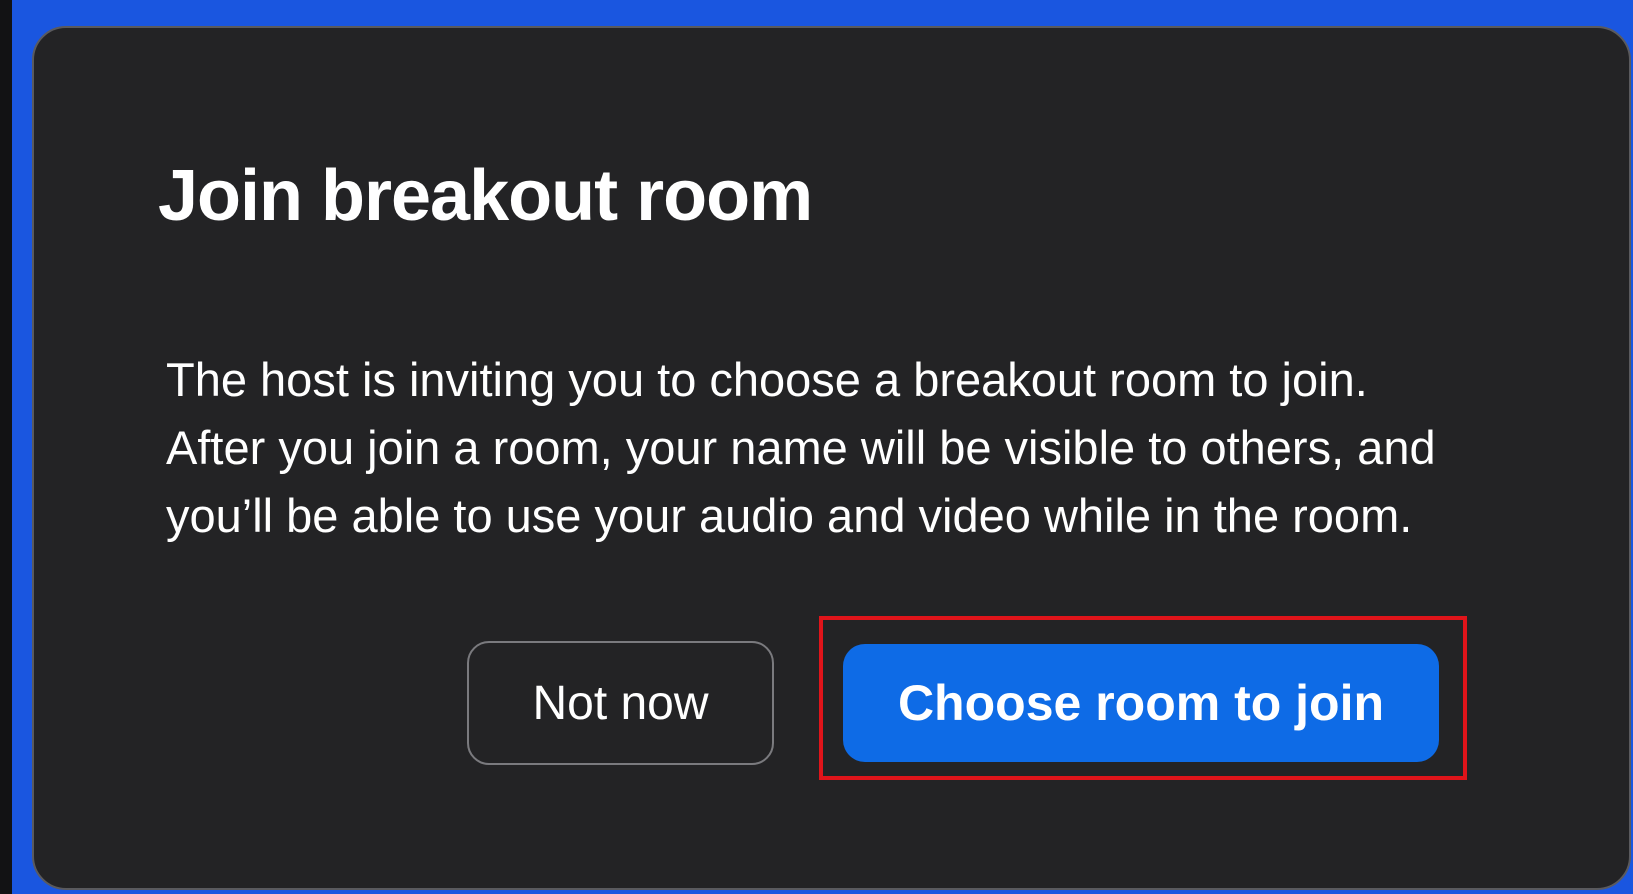 Image resolution: width=1633 pixels, height=894 pixels. Describe the element at coordinates (1141, 703) in the screenshot. I see `choose-room-to-join-button: Choose room to join` at that location.